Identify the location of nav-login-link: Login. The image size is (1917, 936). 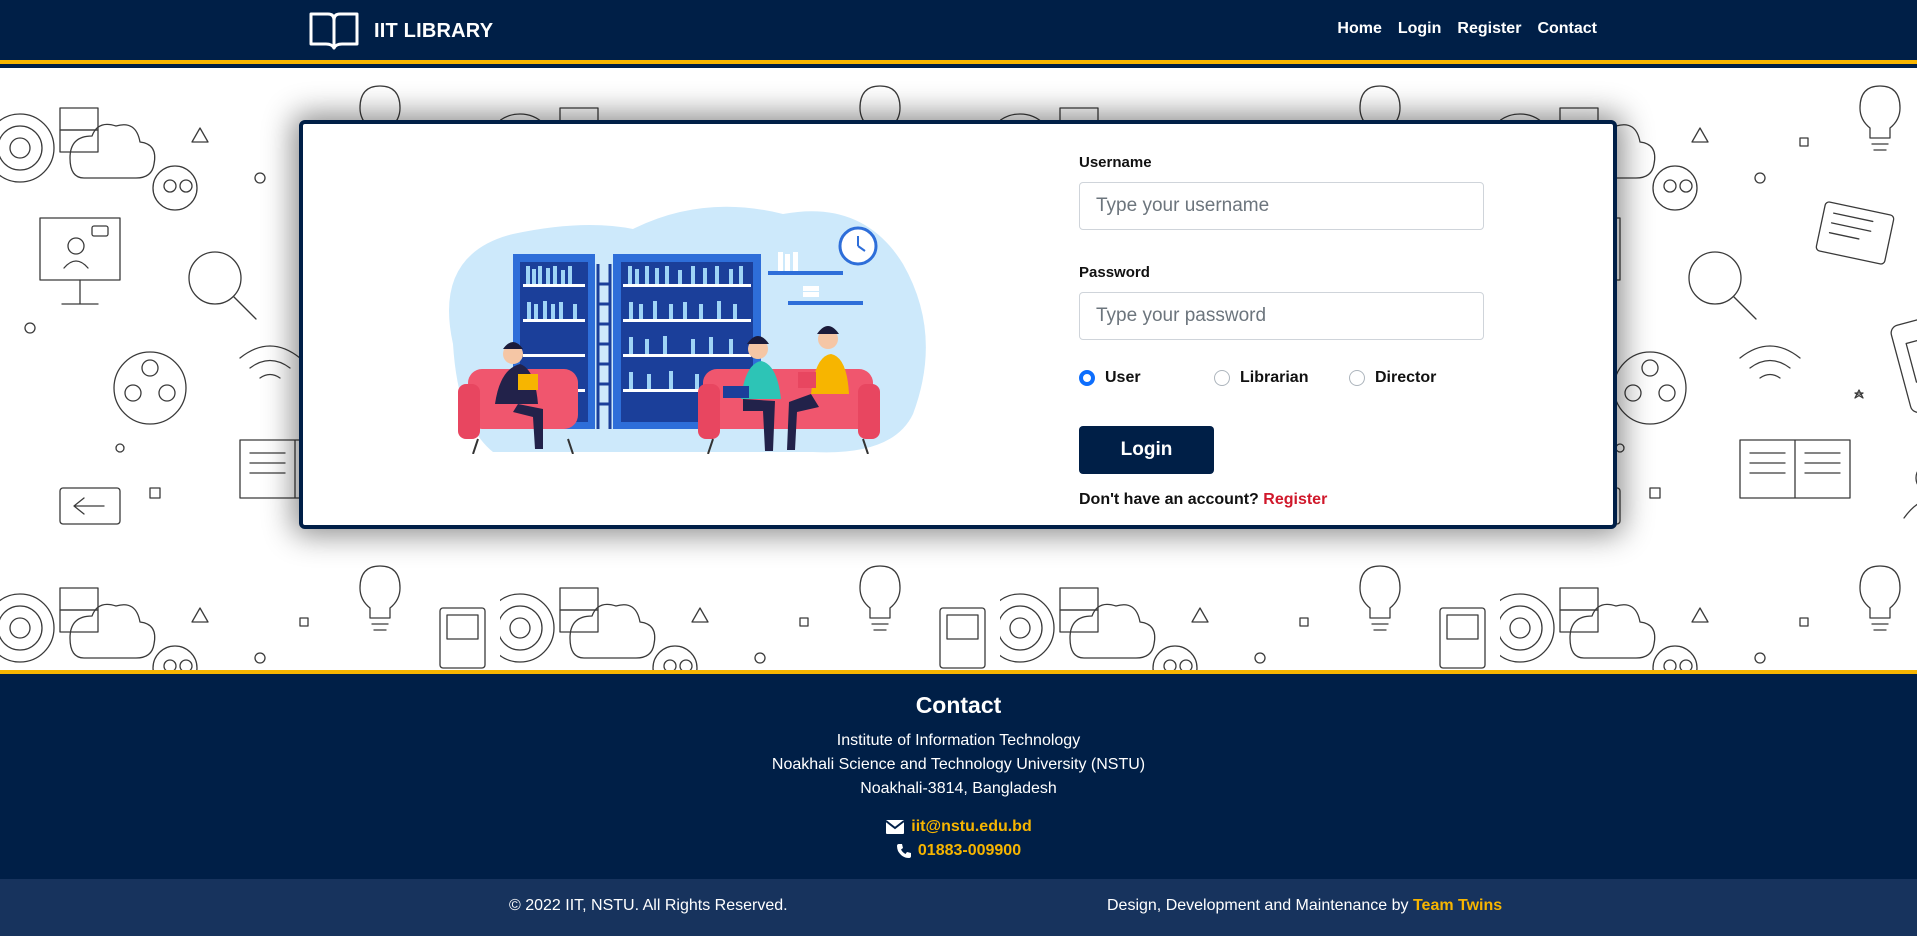
(1420, 29).